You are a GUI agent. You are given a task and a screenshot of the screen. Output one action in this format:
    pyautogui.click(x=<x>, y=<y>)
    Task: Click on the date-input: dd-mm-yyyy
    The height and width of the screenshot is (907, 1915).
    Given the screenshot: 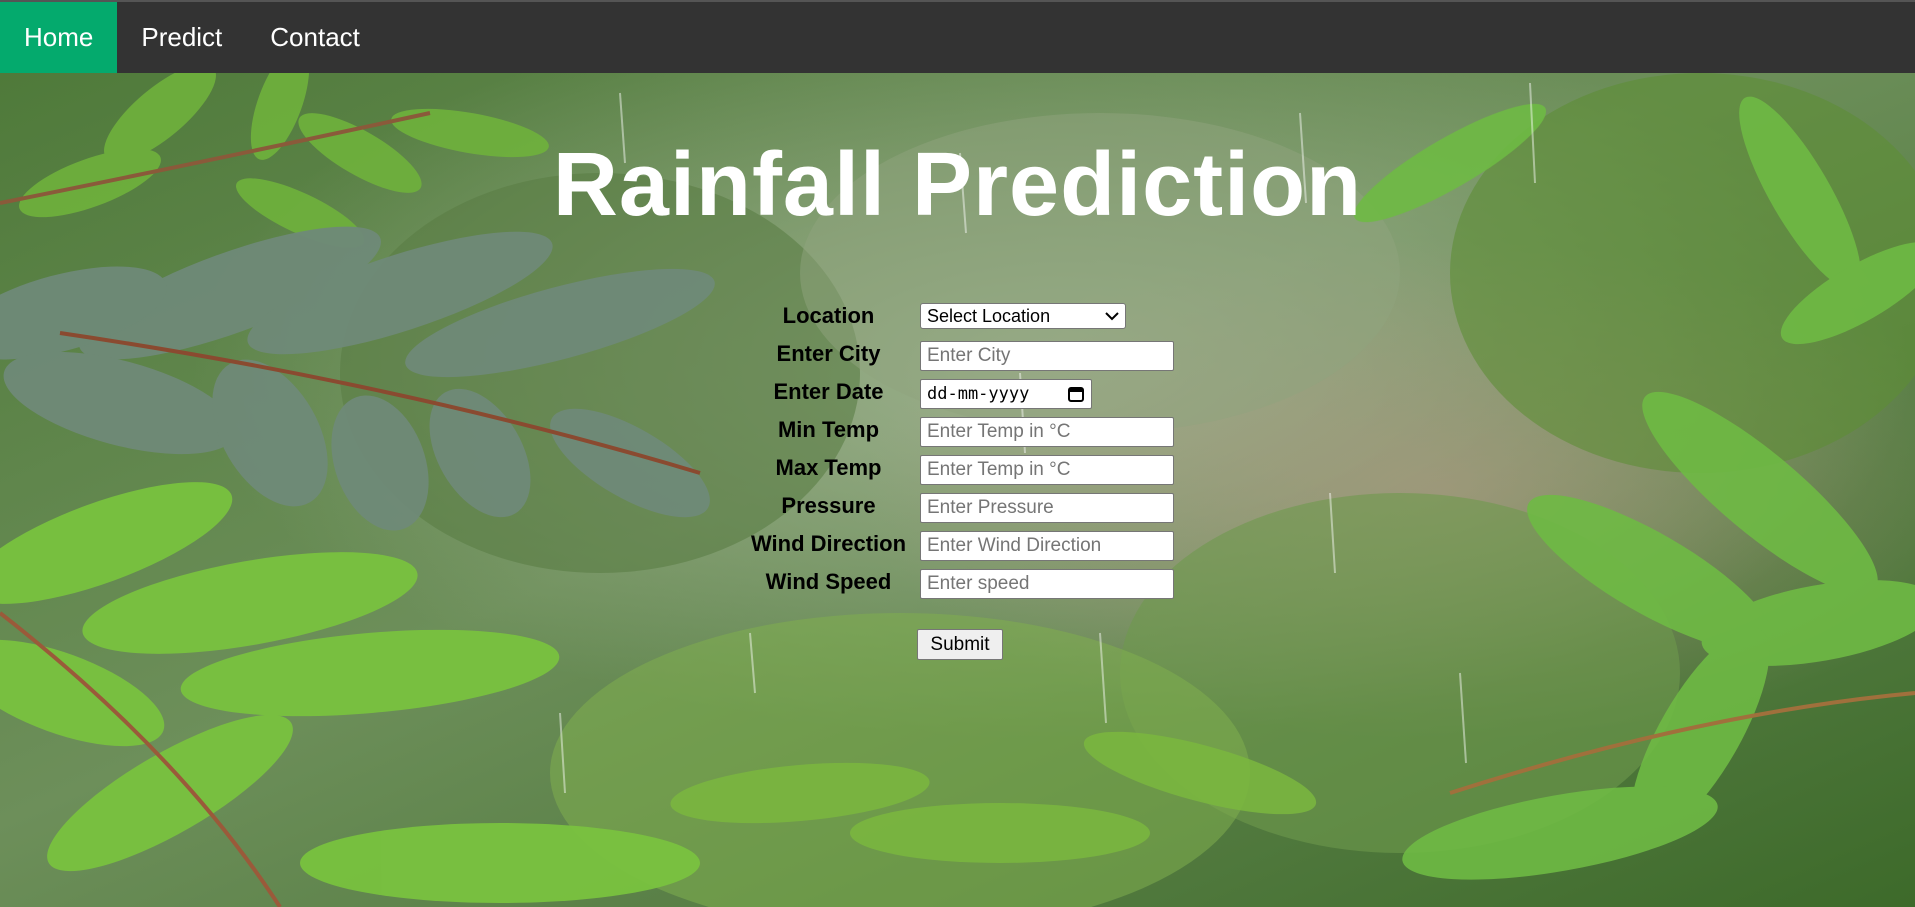 What is the action you would take?
    pyautogui.click(x=1006, y=394)
    